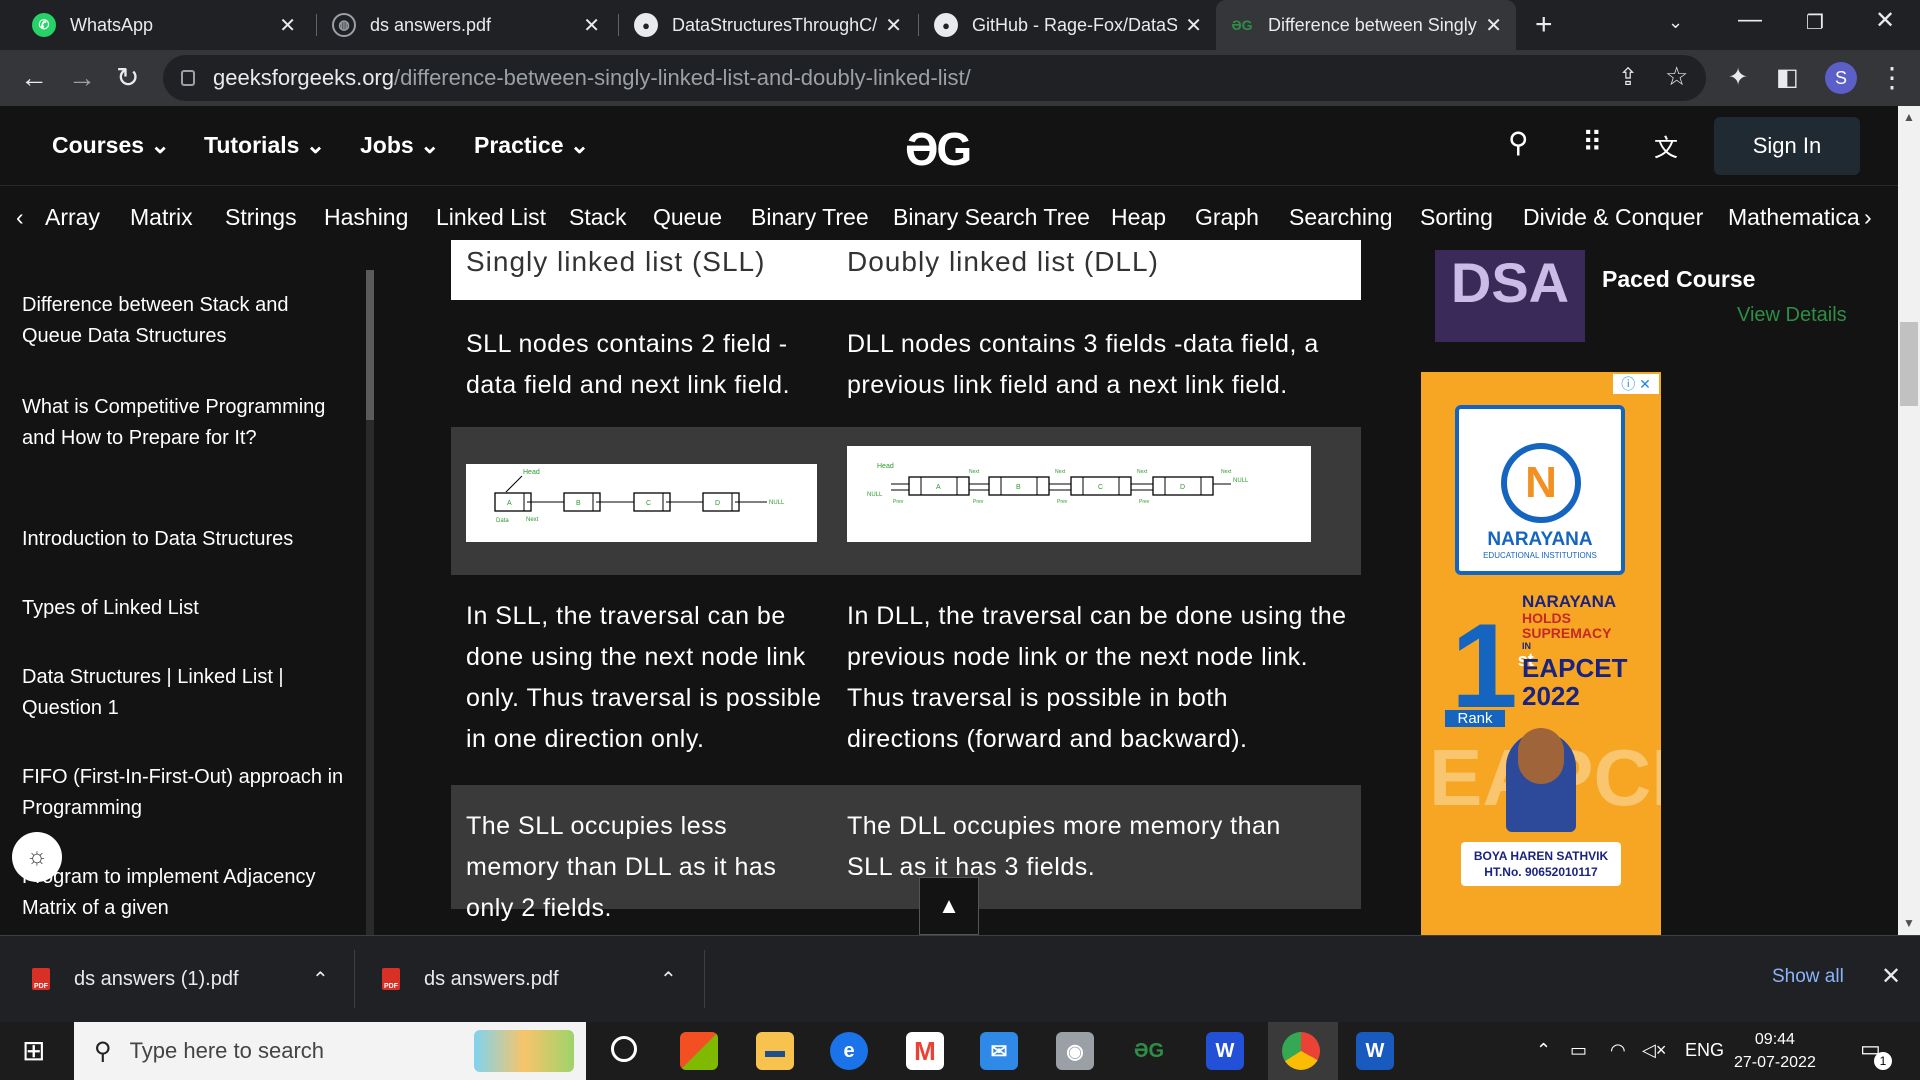  What do you see at coordinates (1301, 1051) in the screenshot?
I see `chrome-icon` at bounding box center [1301, 1051].